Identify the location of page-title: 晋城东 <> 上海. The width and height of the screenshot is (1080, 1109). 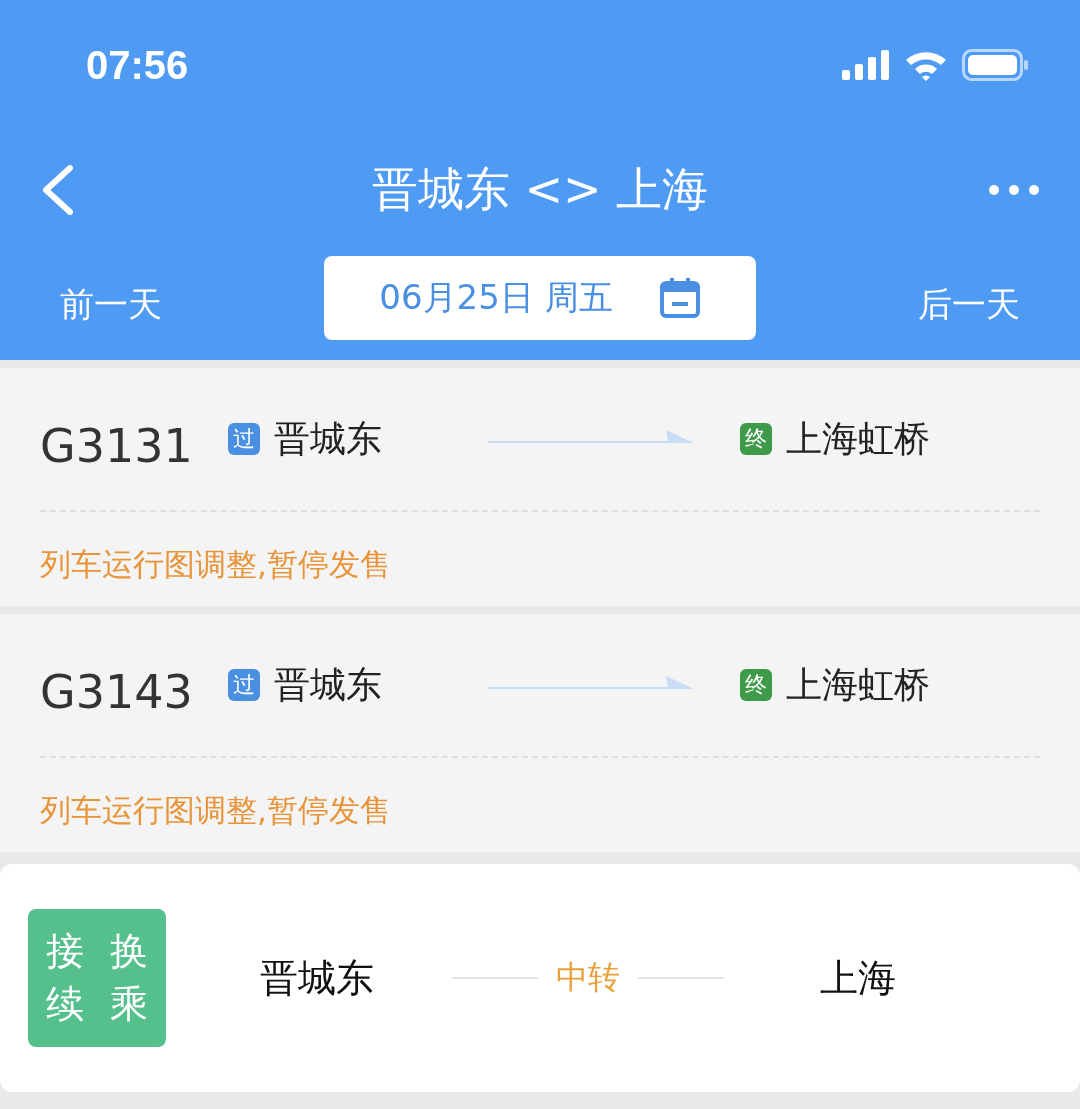
(539, 189).